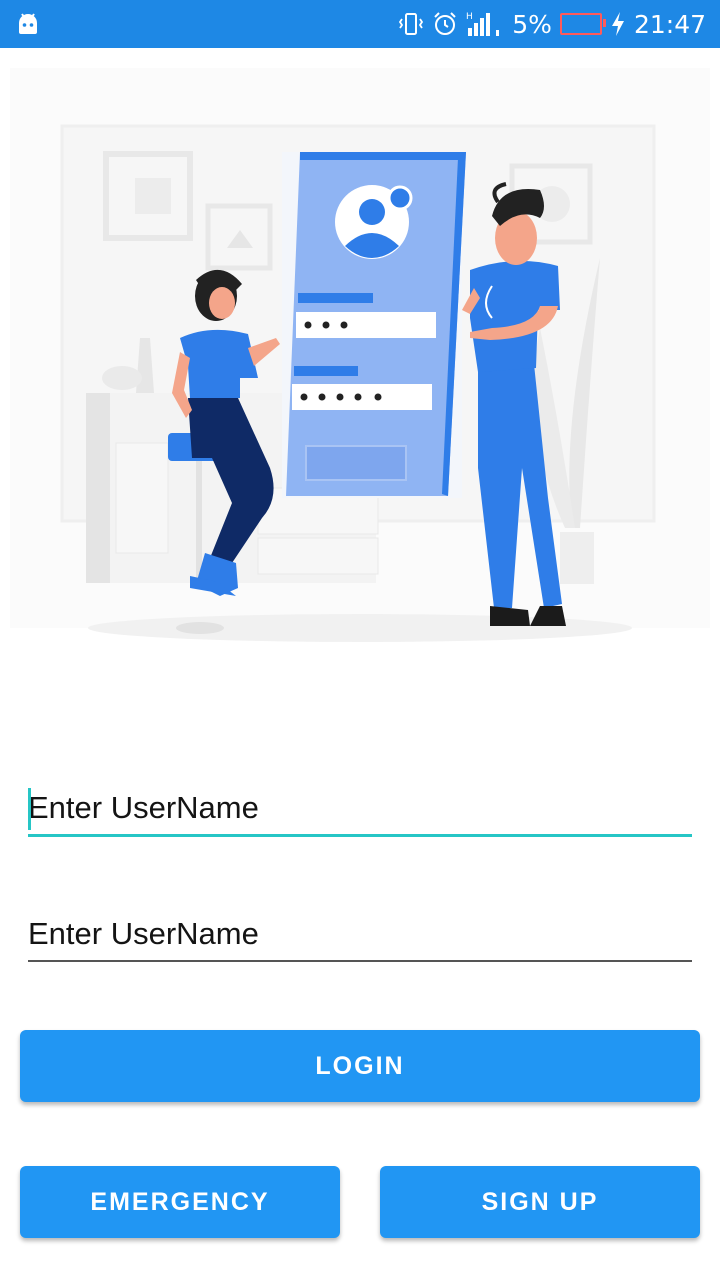  What do you see at coordinates (669, 24) in the screenshot?
I see `status-time: 21:47` at bounding box center [669, 24].